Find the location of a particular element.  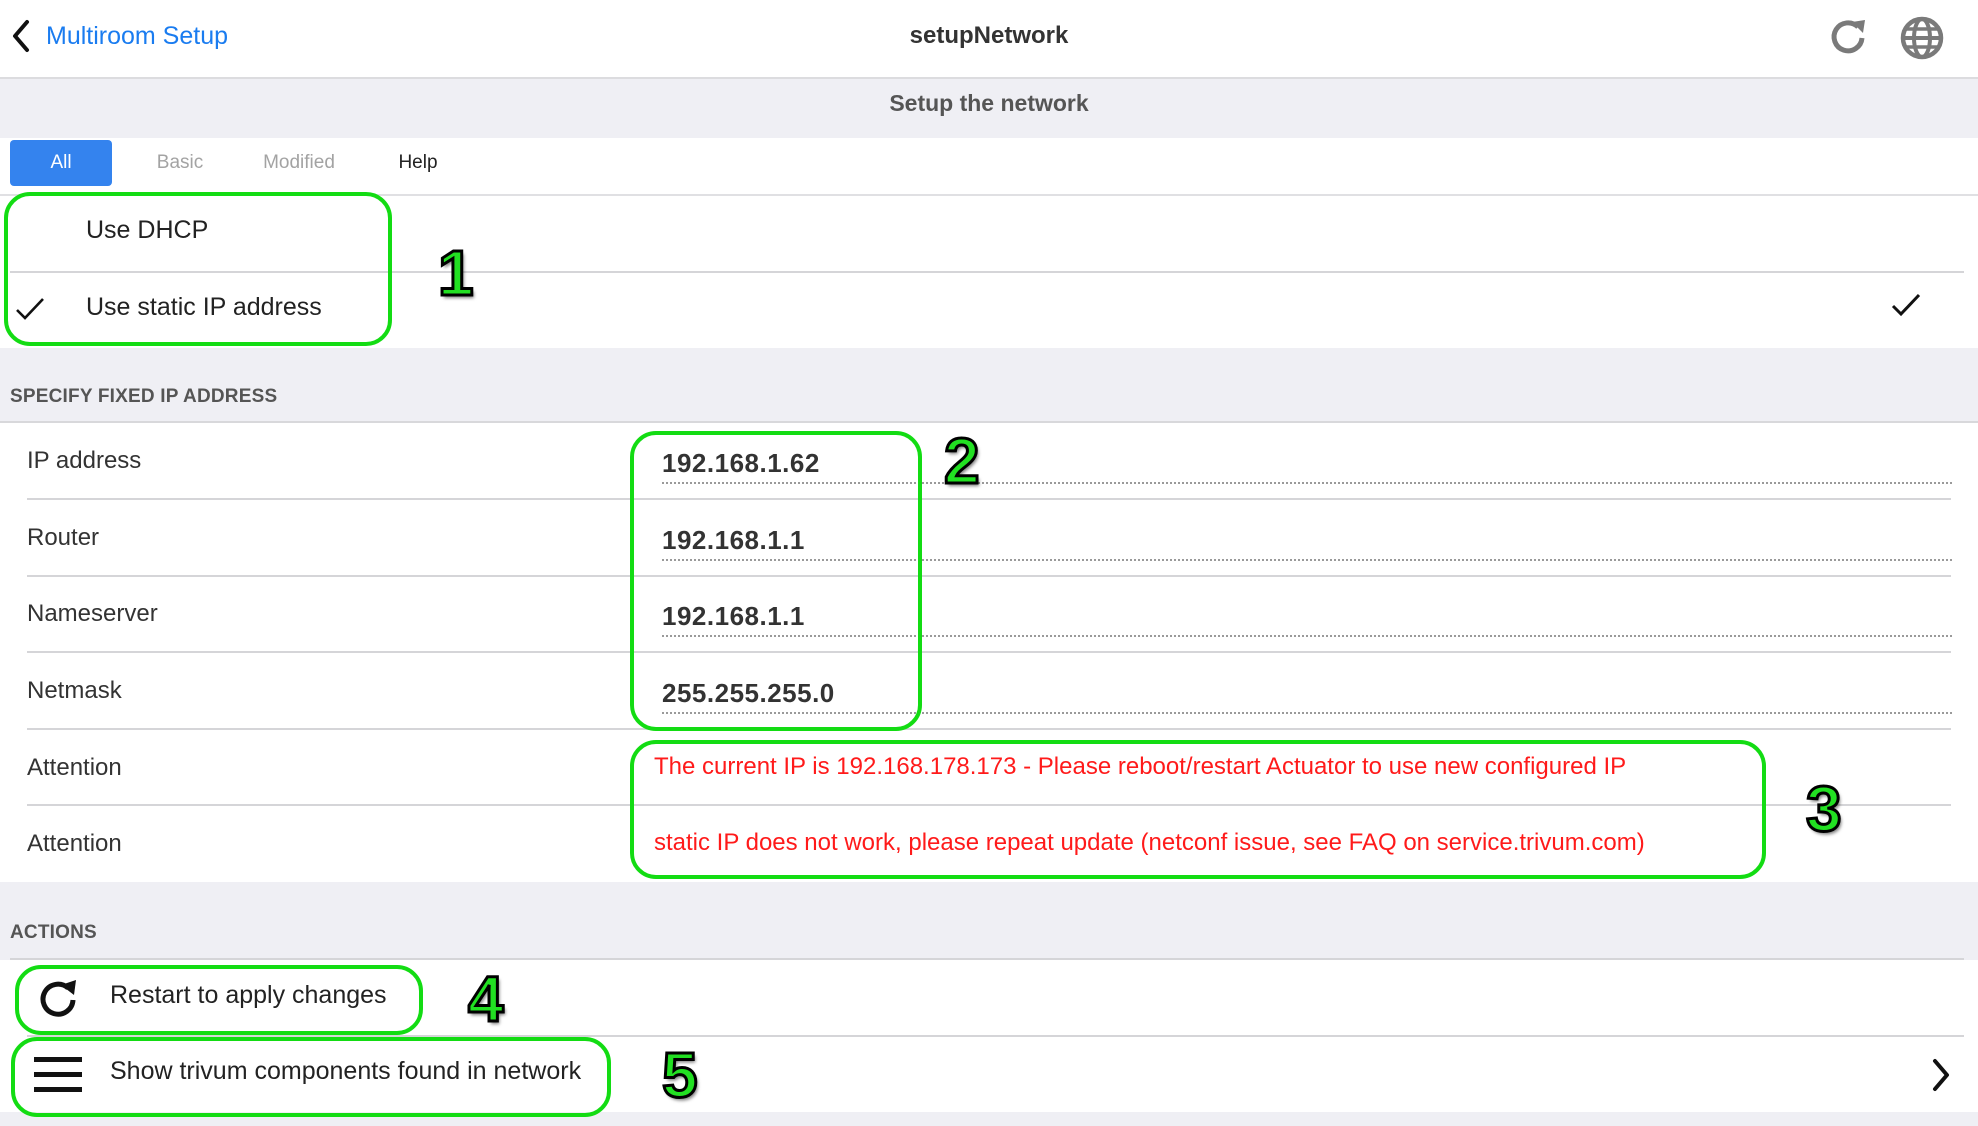

refresh-icon is located at coordinates (1848, 37).